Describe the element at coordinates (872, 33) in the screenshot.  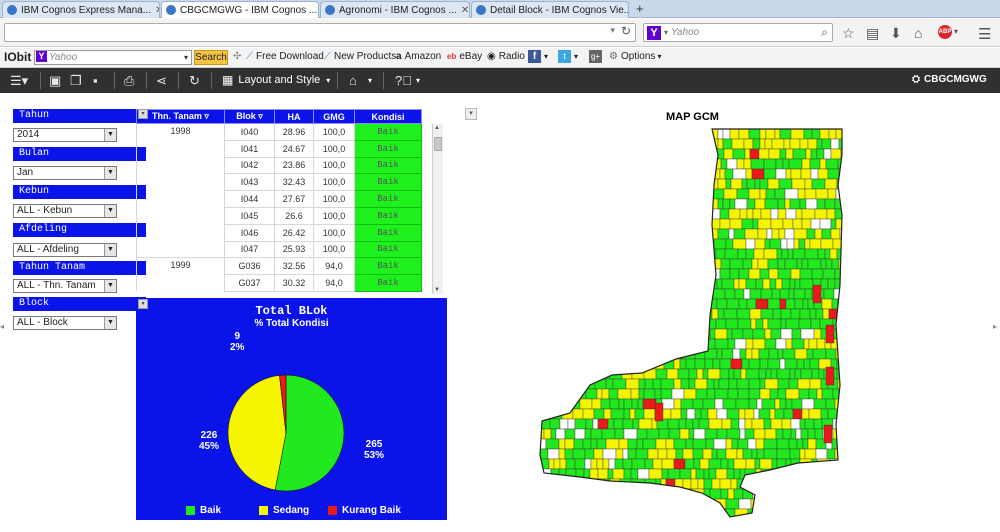
I see `reading-list-icon: ▤` at that location.